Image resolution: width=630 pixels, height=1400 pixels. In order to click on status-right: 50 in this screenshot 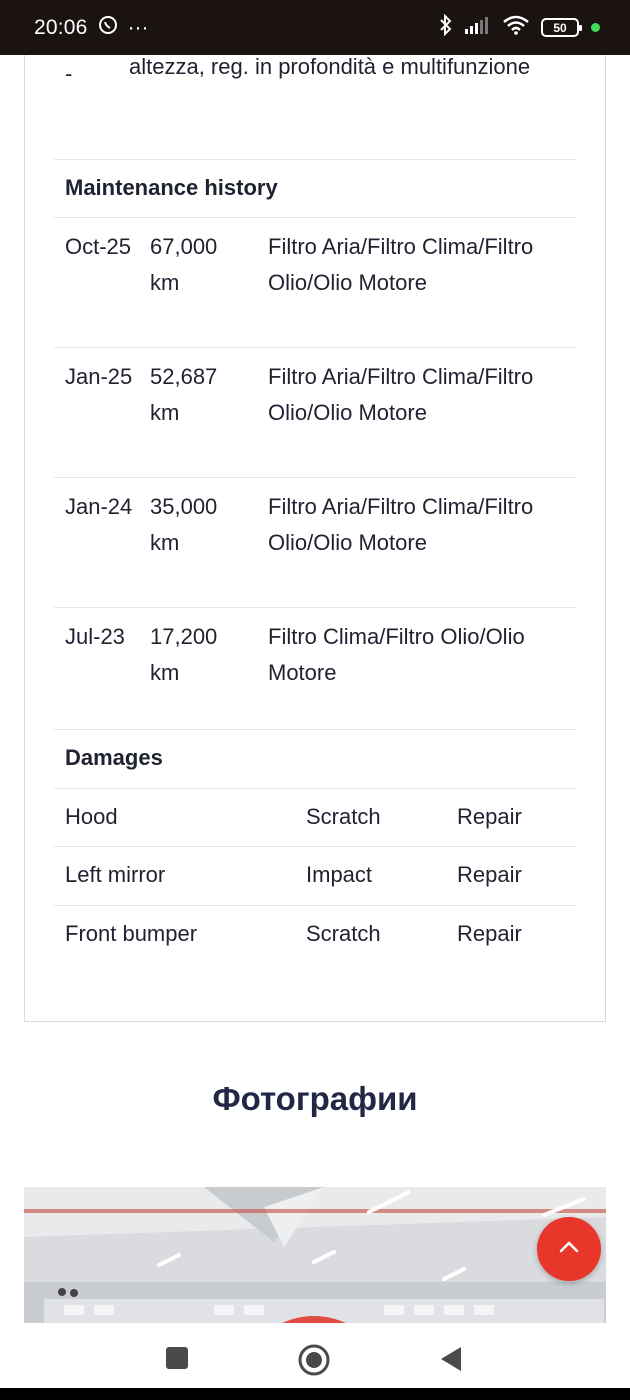, I will do `click(519, 27)`.